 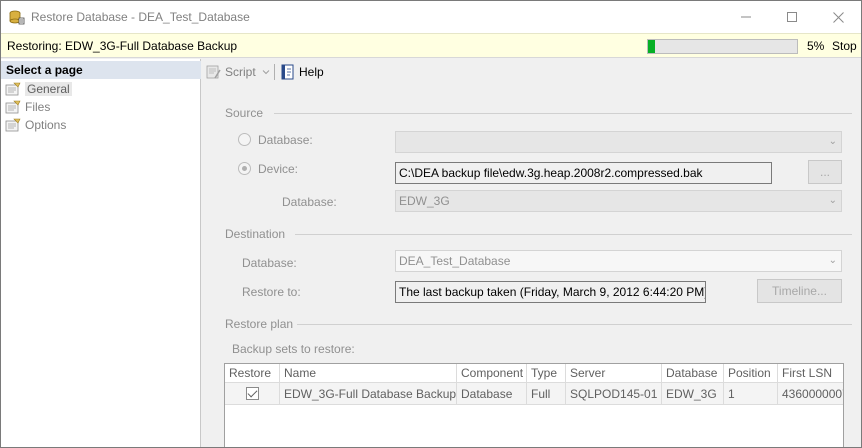 I want to click on minimize-button, so click(x=746, y=17).